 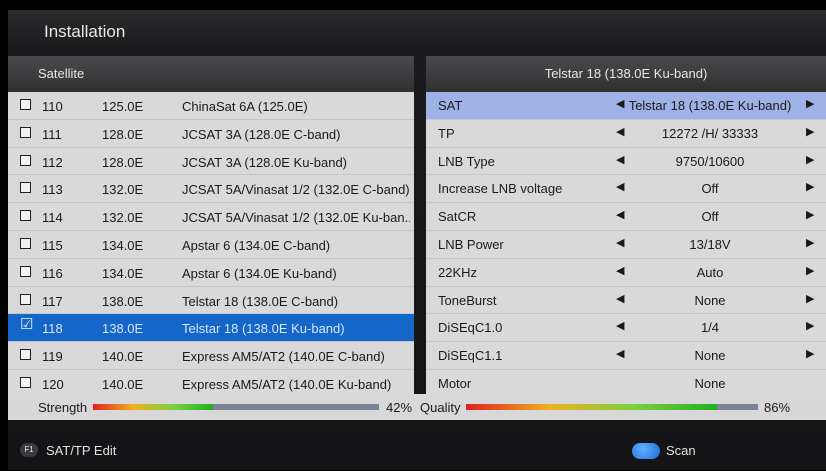 What do you see at coordinates (710, 161) in the screenshot?
I see `param-value: 9750/10600` at bounding box center [710, 161].